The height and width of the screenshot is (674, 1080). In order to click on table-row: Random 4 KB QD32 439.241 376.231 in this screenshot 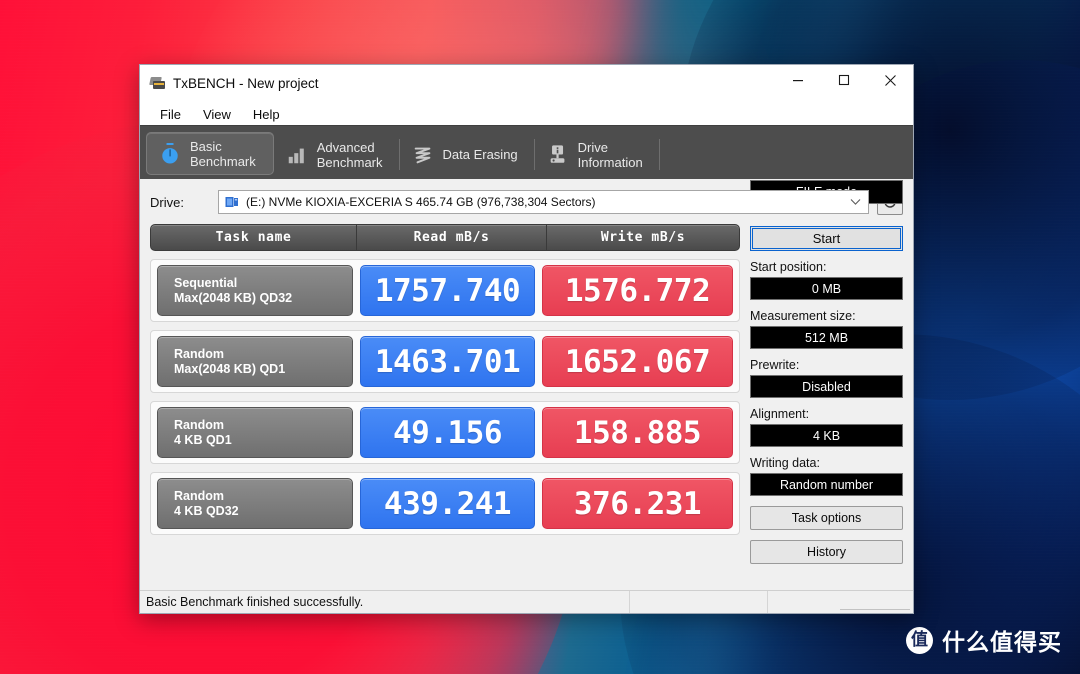, I will do `click(445, 503)`.